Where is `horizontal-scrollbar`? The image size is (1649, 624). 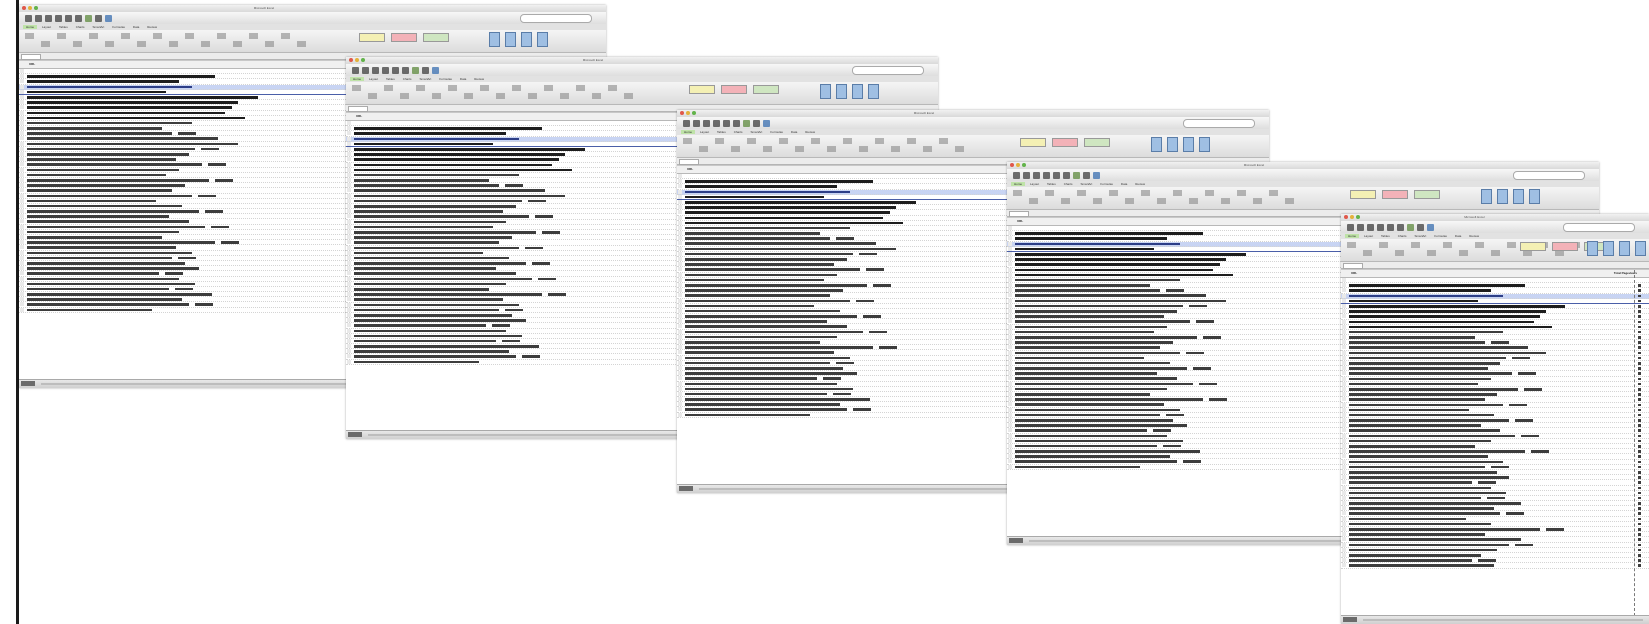
horizontal-scrollbar is located at coordinates (1503, 620).